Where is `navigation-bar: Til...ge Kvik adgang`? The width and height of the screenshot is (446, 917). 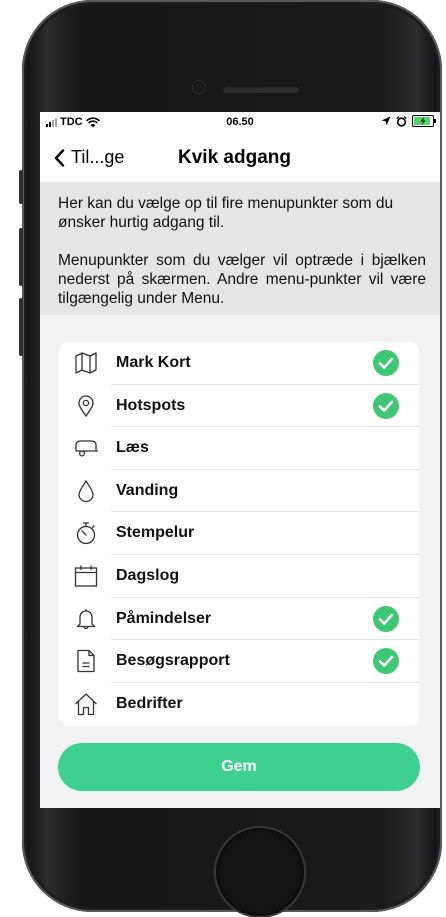 navigation-bar: Til...ge Kvik adgang is located at coordinates (240, 158).